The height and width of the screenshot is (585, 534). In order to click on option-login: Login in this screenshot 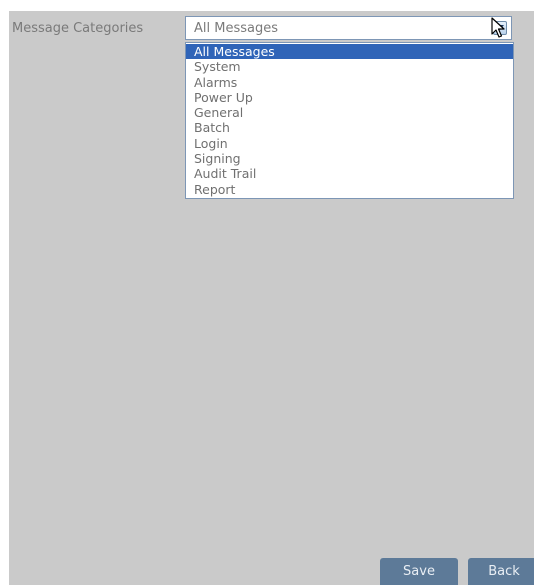, I will do `click(349, 143)`.